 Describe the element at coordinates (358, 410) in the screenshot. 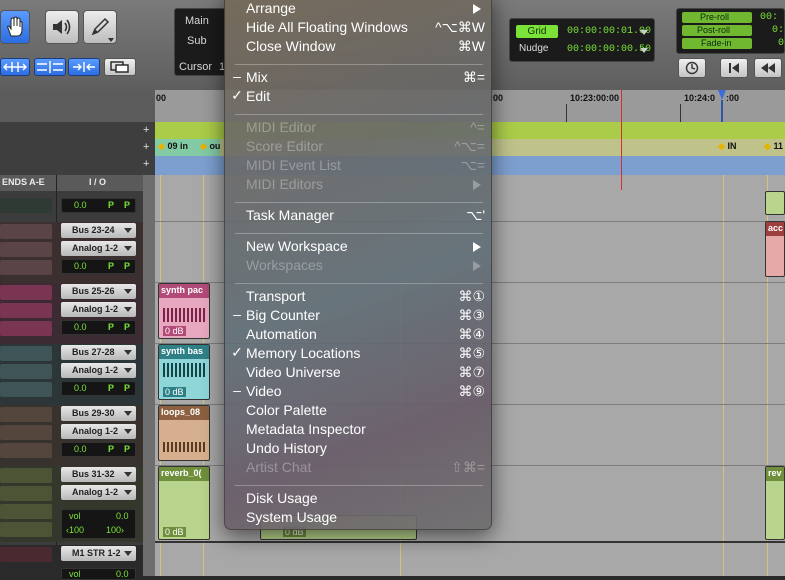

I see `menu-item-color-palette: Color Palette` at that location.